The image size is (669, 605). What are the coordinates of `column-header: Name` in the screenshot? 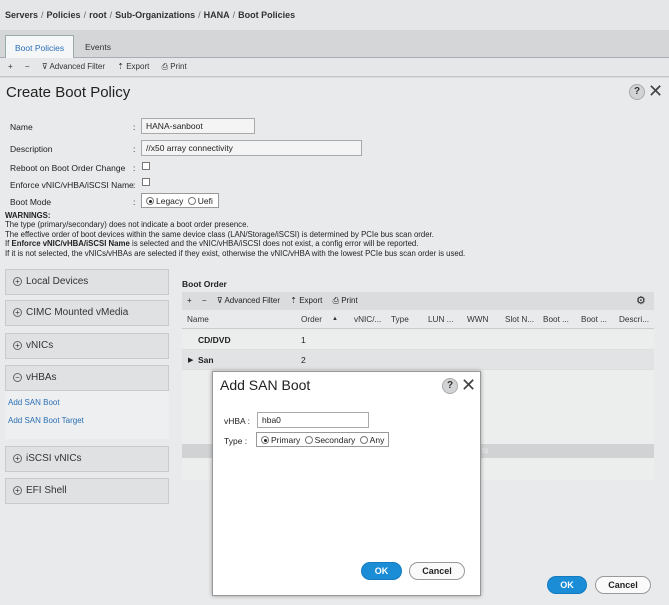 It's located at (198, 319).